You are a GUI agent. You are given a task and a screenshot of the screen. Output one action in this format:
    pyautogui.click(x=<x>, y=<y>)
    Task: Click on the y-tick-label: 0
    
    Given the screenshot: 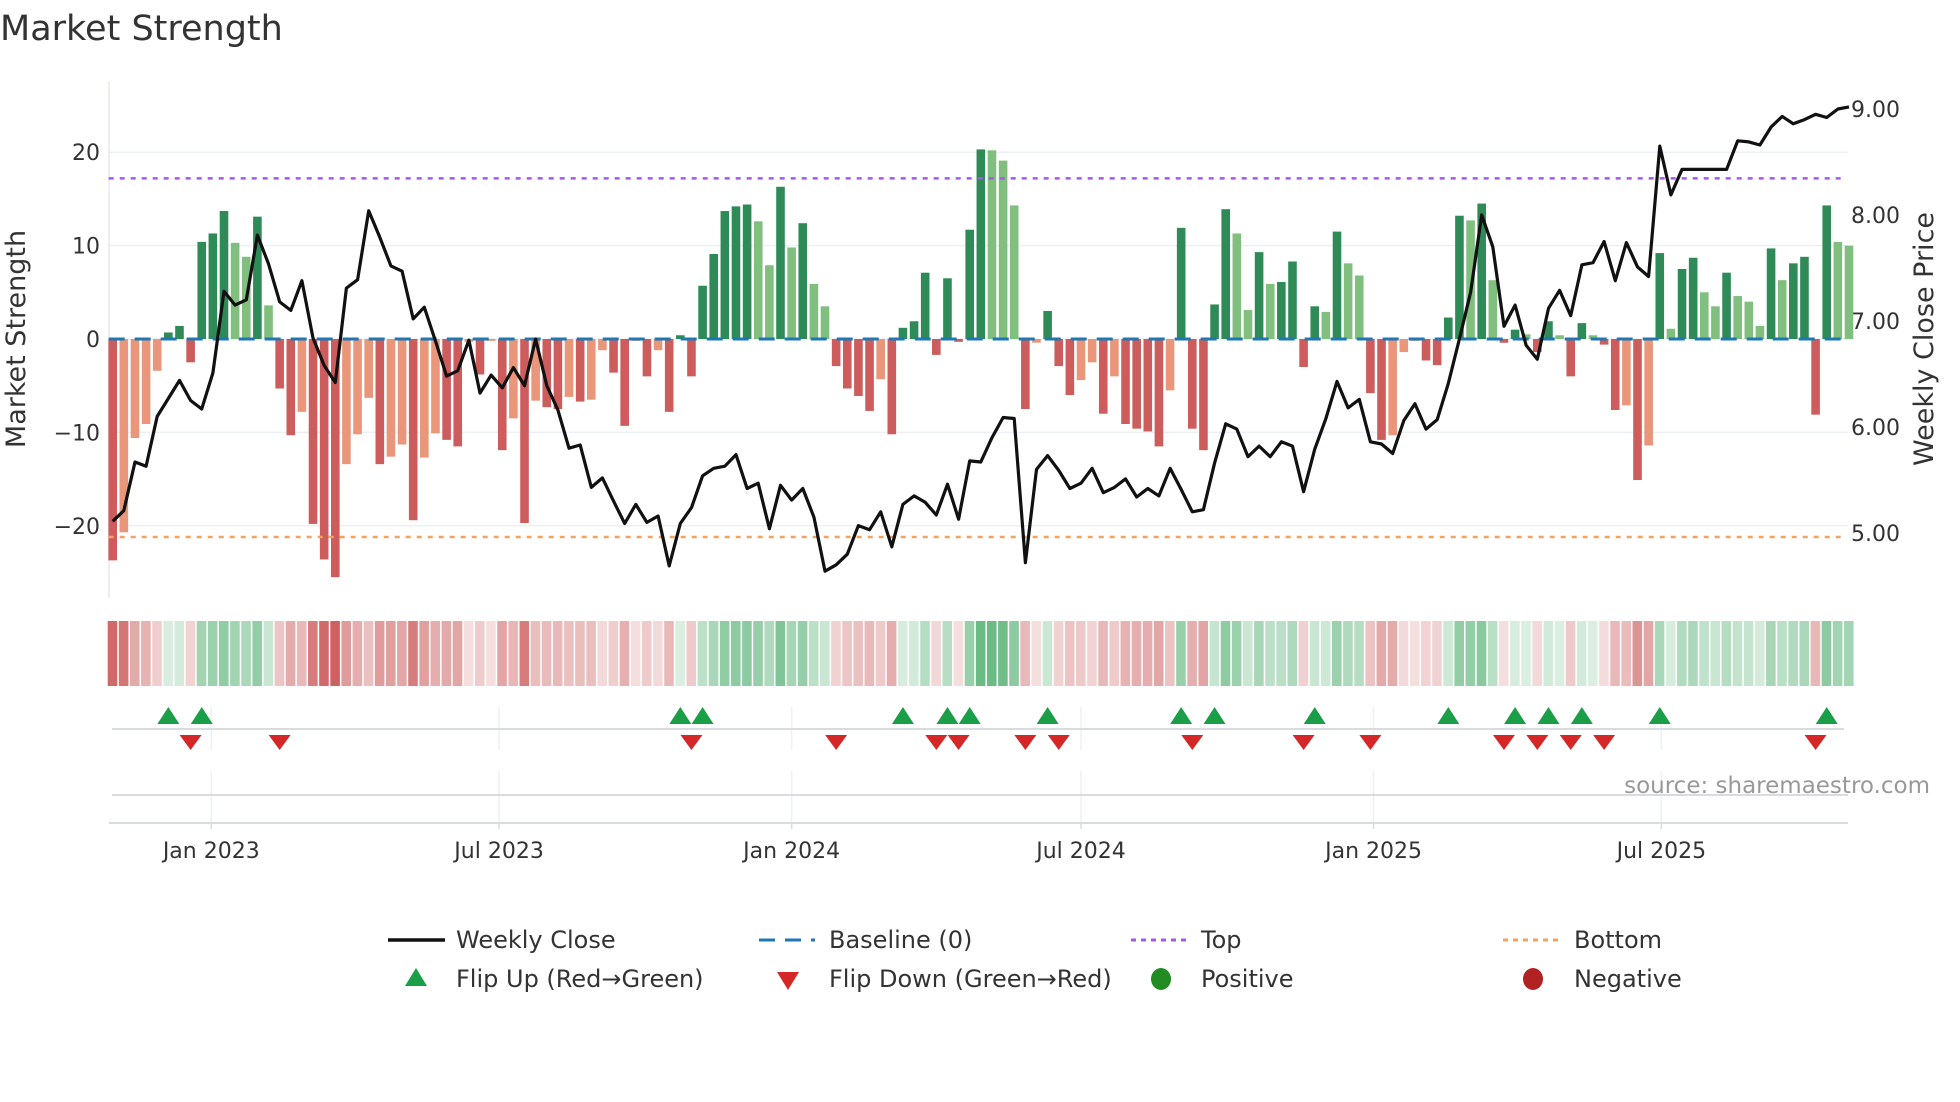 What is the action you would take?
    pyautogui.click(x=93, y=340)
    